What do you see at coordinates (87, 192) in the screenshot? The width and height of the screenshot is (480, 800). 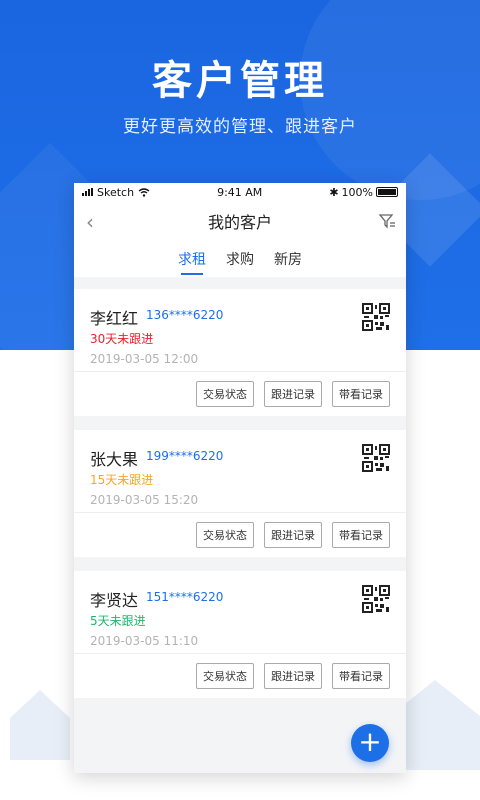 I see `signal-icon` at bounding box center [87, 192].